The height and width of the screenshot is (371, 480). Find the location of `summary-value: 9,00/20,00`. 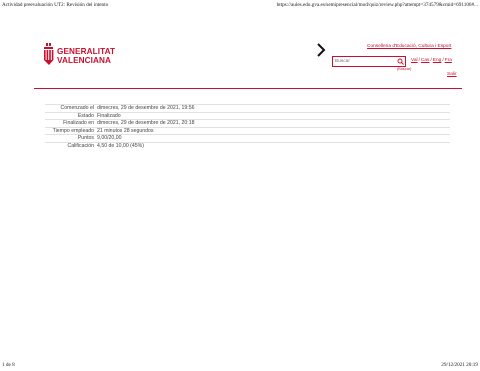

summary-value: 9,00/20,00 is located at coordinates (109, 138).